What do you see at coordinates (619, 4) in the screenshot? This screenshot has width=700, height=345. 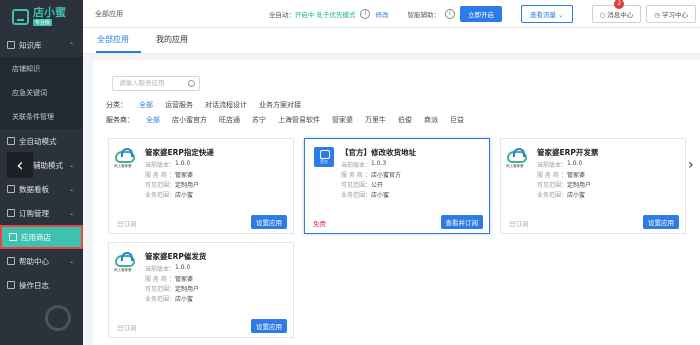 I see `message-count-badge: 2` at bounding box center [619, 4].